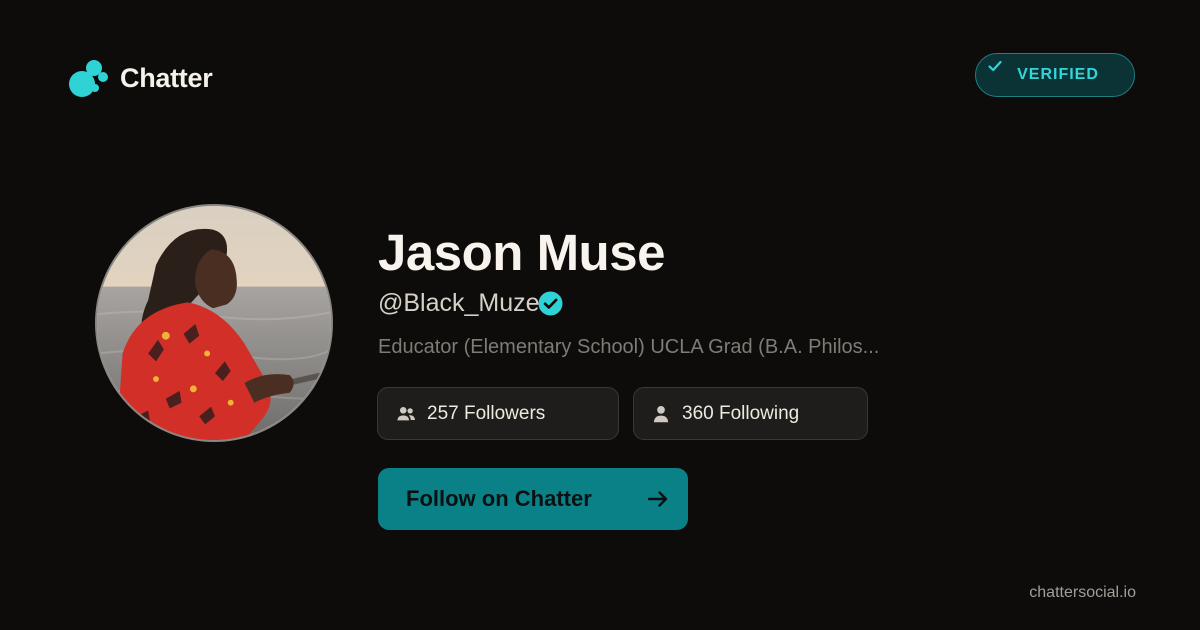 This screenshot has width=1200, height=630. I want to click on profile-photo, so click(214, 323).